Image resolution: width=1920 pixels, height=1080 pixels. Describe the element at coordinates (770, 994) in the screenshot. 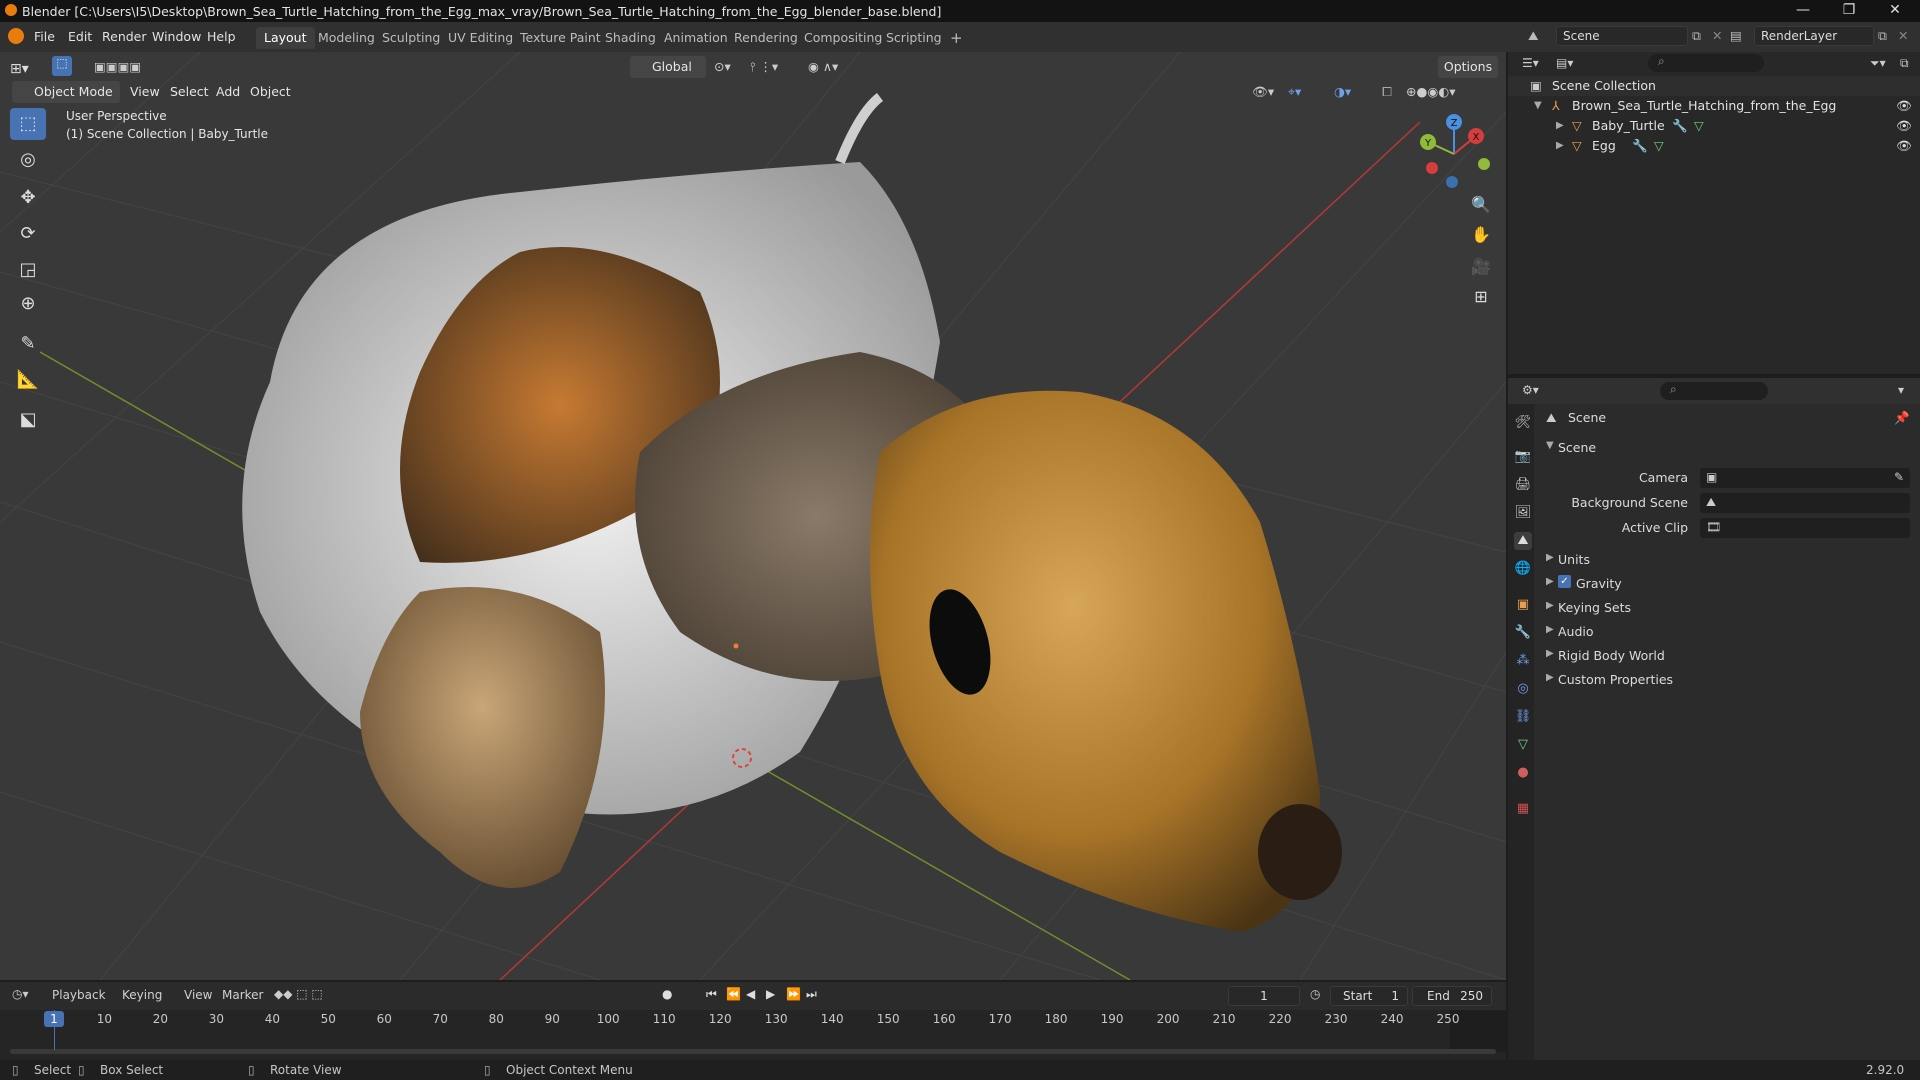

I see `play-icon: ▶` at that location.